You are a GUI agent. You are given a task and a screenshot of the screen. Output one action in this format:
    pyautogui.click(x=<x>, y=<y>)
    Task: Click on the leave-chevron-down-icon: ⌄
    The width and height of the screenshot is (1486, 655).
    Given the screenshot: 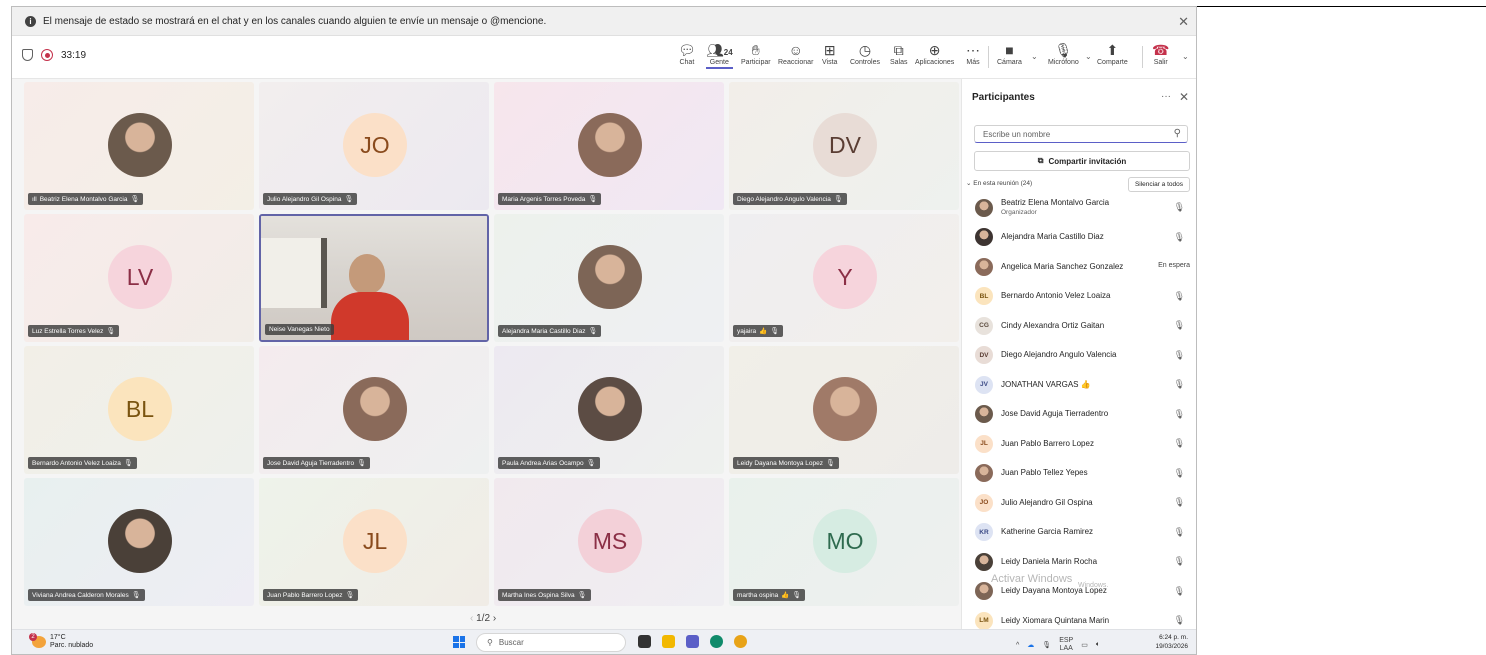 What is the action you would take?
    pyautogui.click(x=1185, y=56)
    